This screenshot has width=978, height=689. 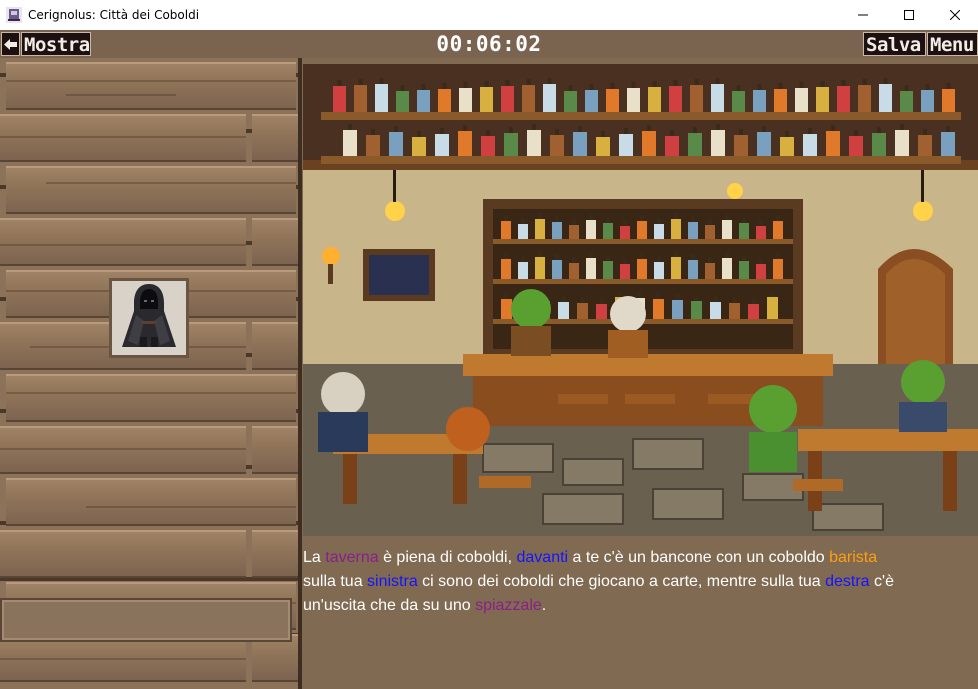 I want to click on keyword-sinistra: sinistra, so click(x=392, y=581).